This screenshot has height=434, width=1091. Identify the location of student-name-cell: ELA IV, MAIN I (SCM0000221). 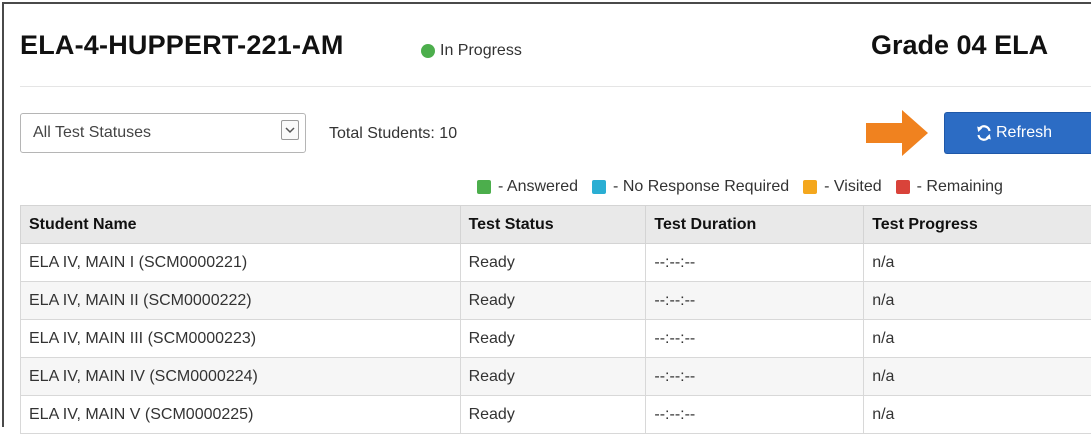
(241, 263).